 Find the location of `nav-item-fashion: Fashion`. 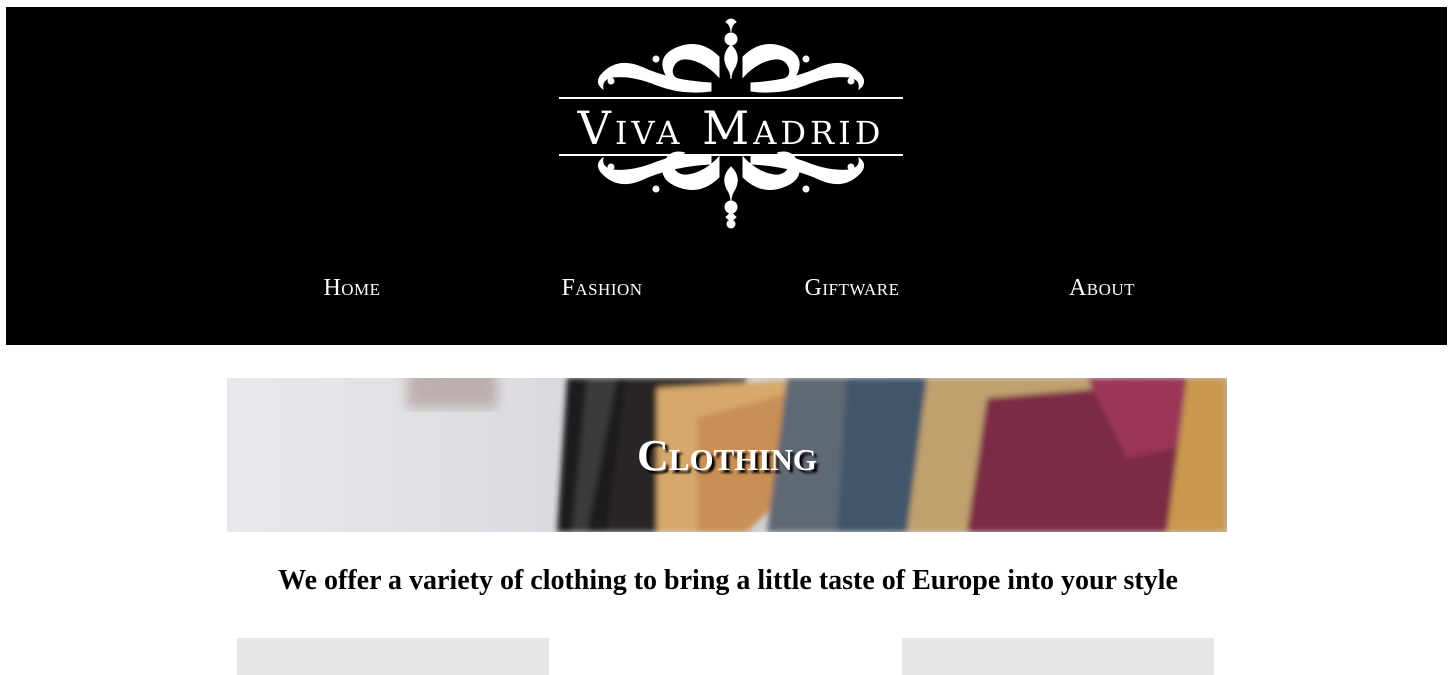

nav-item-fashion: Fashion is located at coordinates (601, 288).